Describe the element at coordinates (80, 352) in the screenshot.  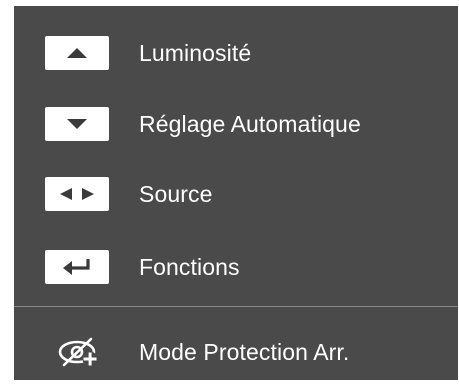
I see `eye-saver-icon` at that location.